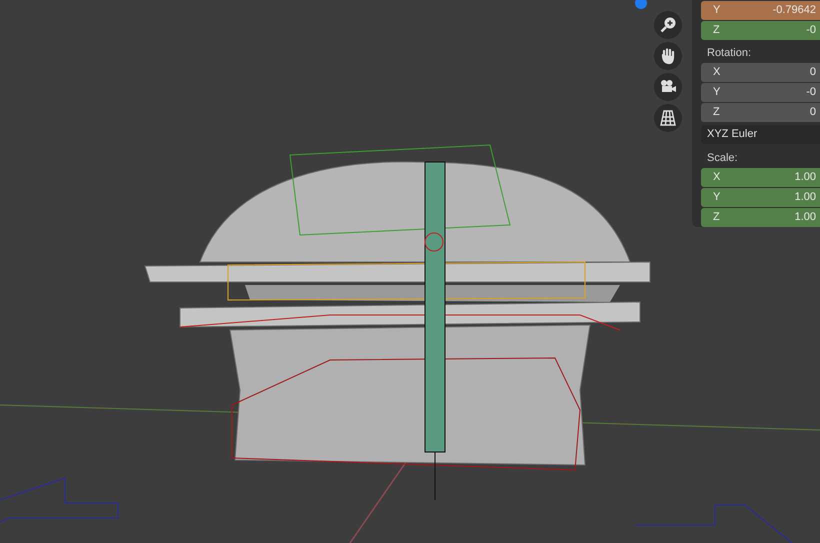 The height and width of the screenshot is (543, 820). Describe the element at coordinates (760, 112) in the screenshot. I see `number-field: Z 0` at that location.